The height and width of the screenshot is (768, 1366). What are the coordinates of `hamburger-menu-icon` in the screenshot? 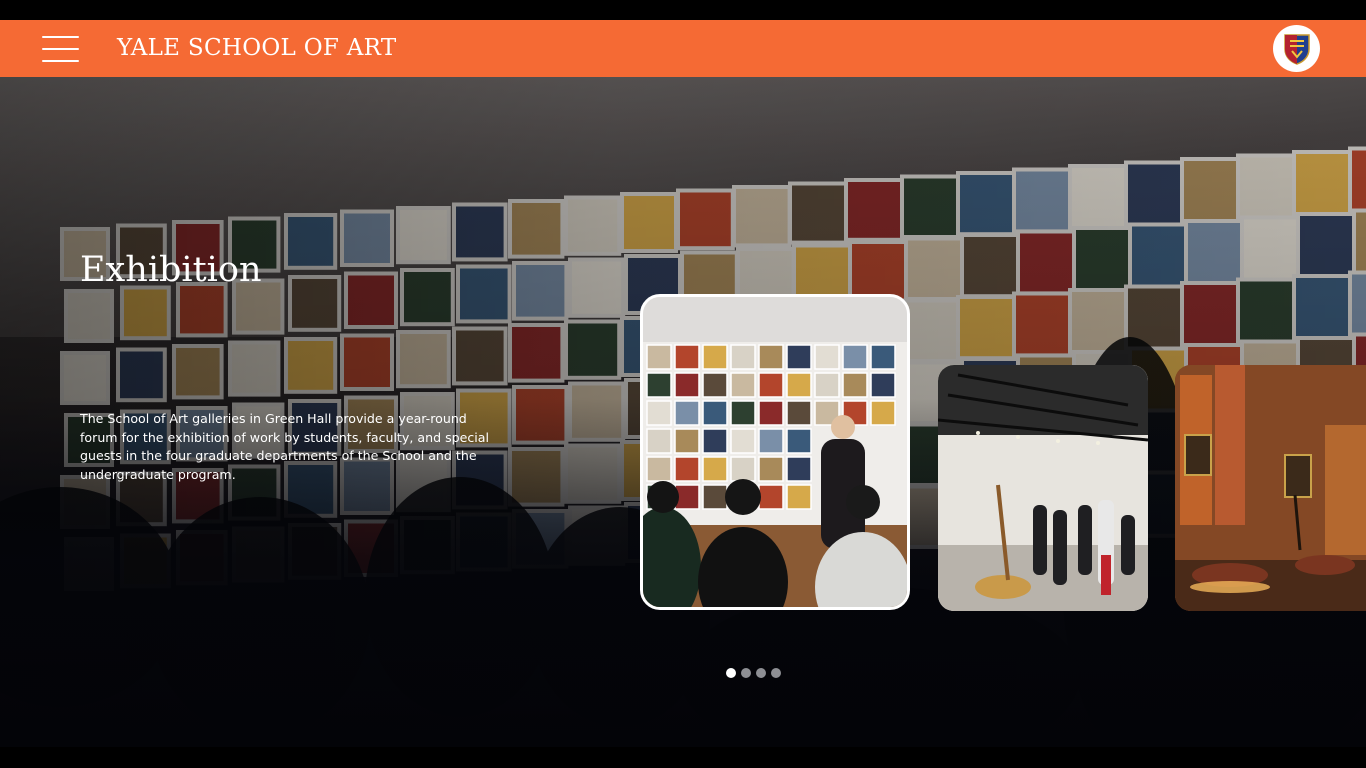 It's located at (60, 49).